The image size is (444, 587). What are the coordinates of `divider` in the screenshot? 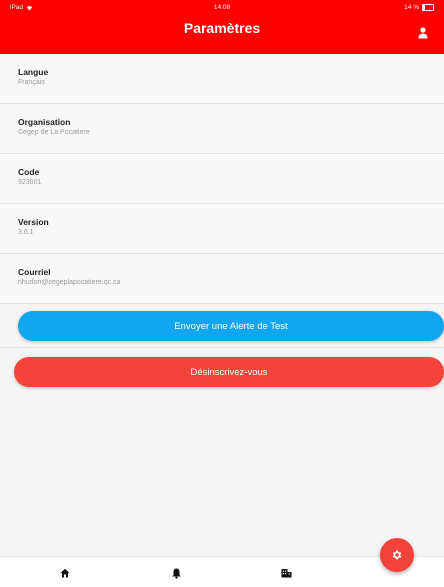 It's located at (222, 347).